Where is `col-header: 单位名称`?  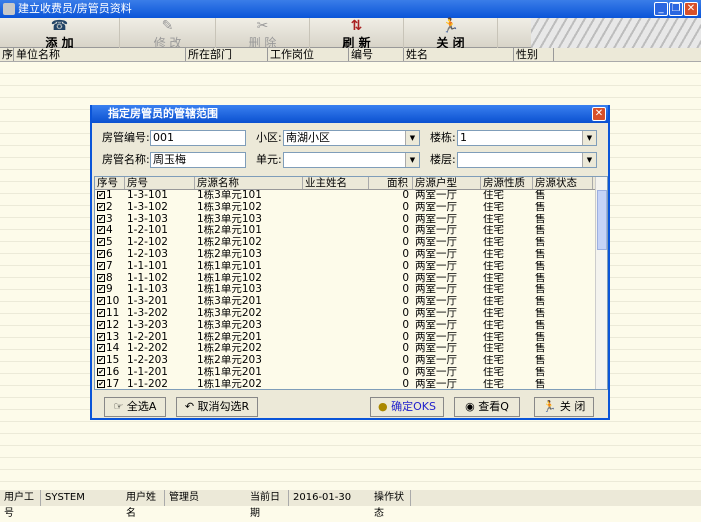
col-header: 单位名称 is located at coordinates (100, 54).